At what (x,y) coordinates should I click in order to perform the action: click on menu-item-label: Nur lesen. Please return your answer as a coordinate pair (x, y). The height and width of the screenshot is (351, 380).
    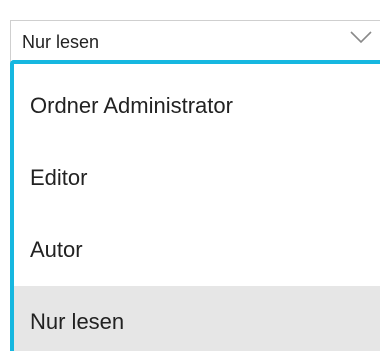
    Looking at the image, I should click on (77, 321).